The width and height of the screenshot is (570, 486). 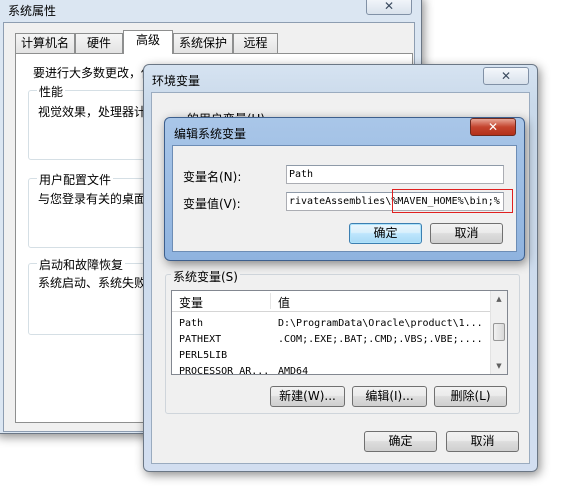 I want to click on row-variable: PATHEXT, so click(x=200, y=339).